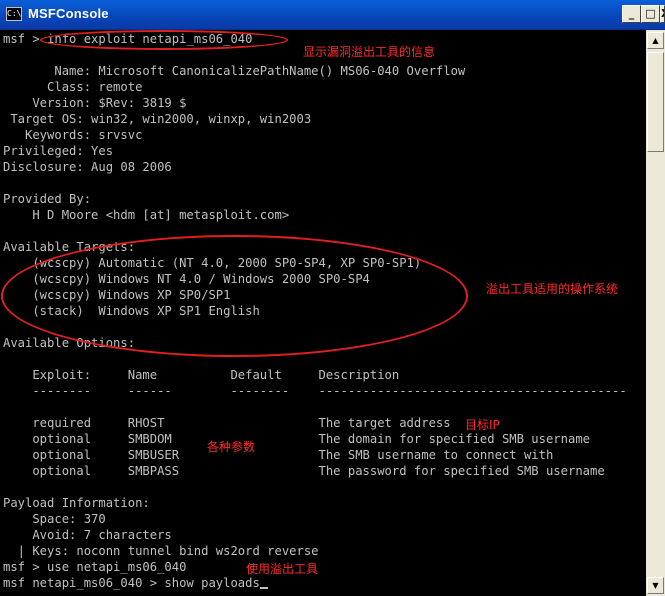 Image resolution: width=665 pixels, height=596 pixels. Describe the element at coordinates (234, 296) in the screenshot. I see `annotation-ellipse-targets` at that location.